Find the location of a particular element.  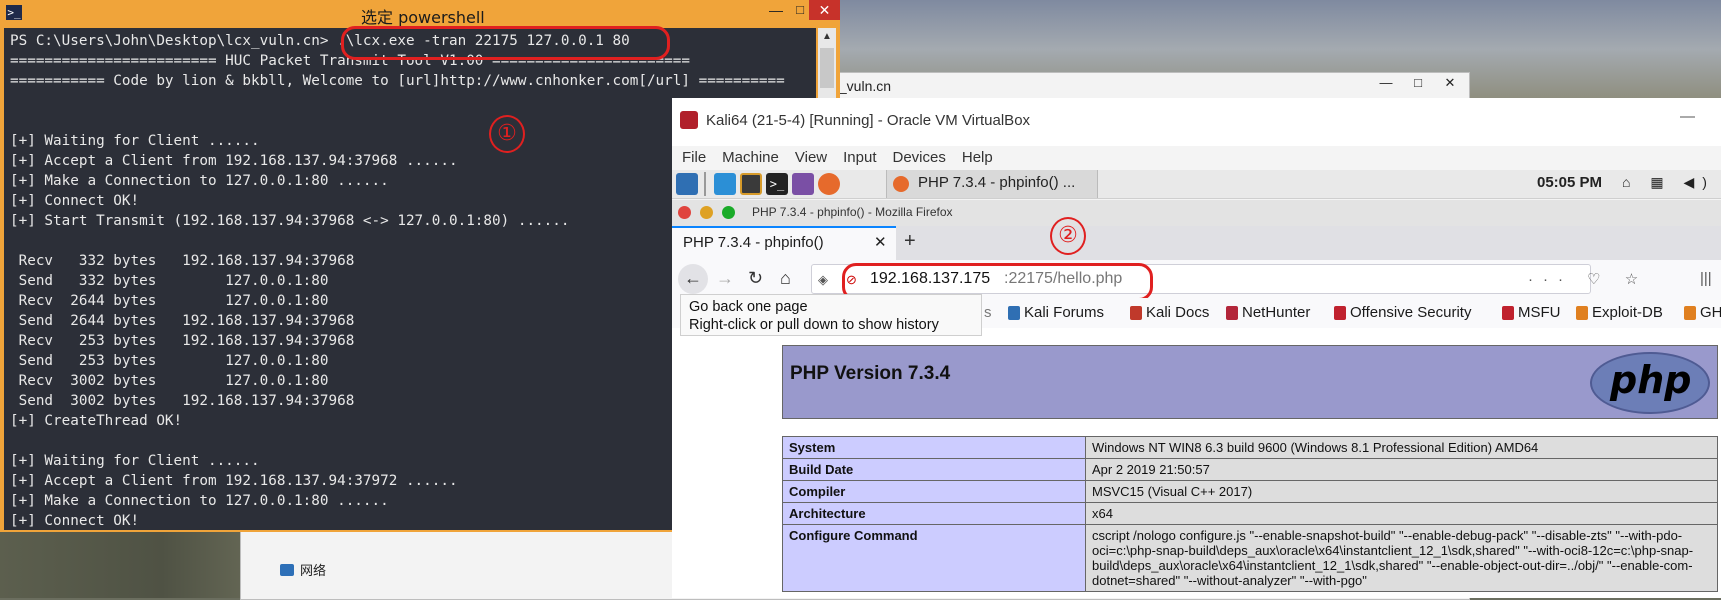

bookmark-label: MSFU is located at coordinates (1539, 312).